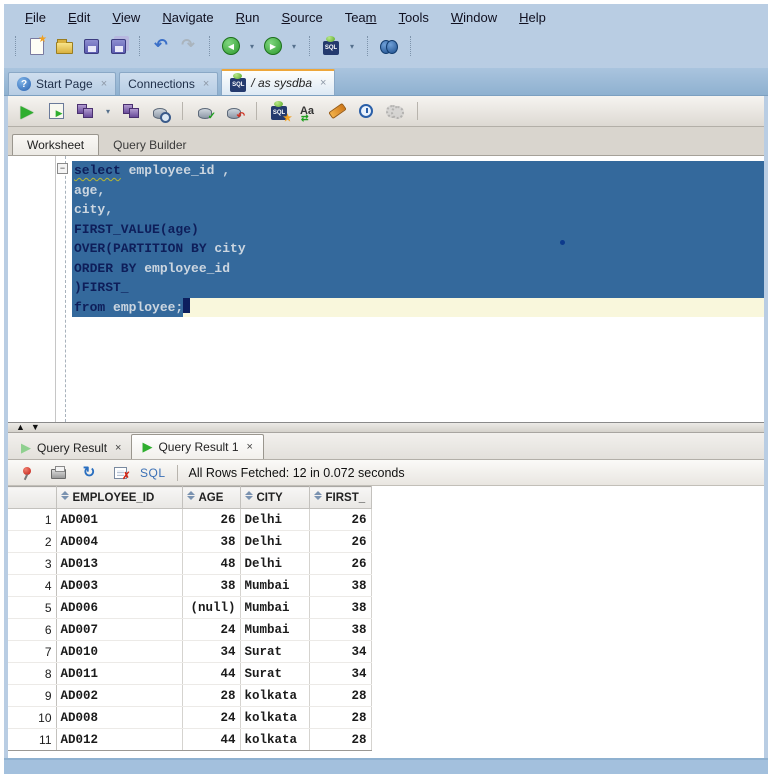 This screenshot has height=778, width=772. I want to click on menu-item: Tools, so click(414, 17).